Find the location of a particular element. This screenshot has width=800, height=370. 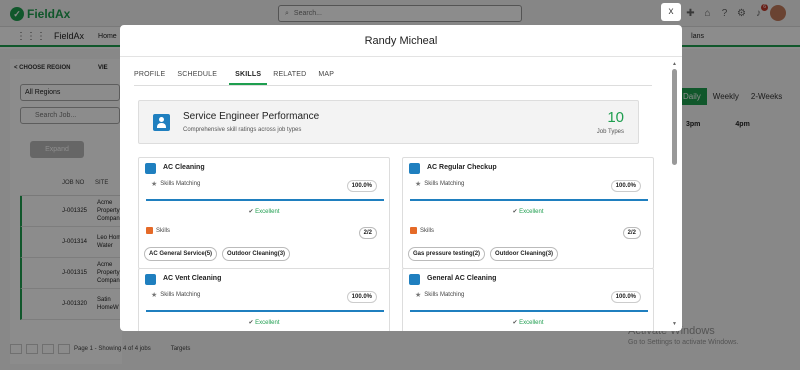

card-title: AC Cleaning is located at coordinates (184, 167).